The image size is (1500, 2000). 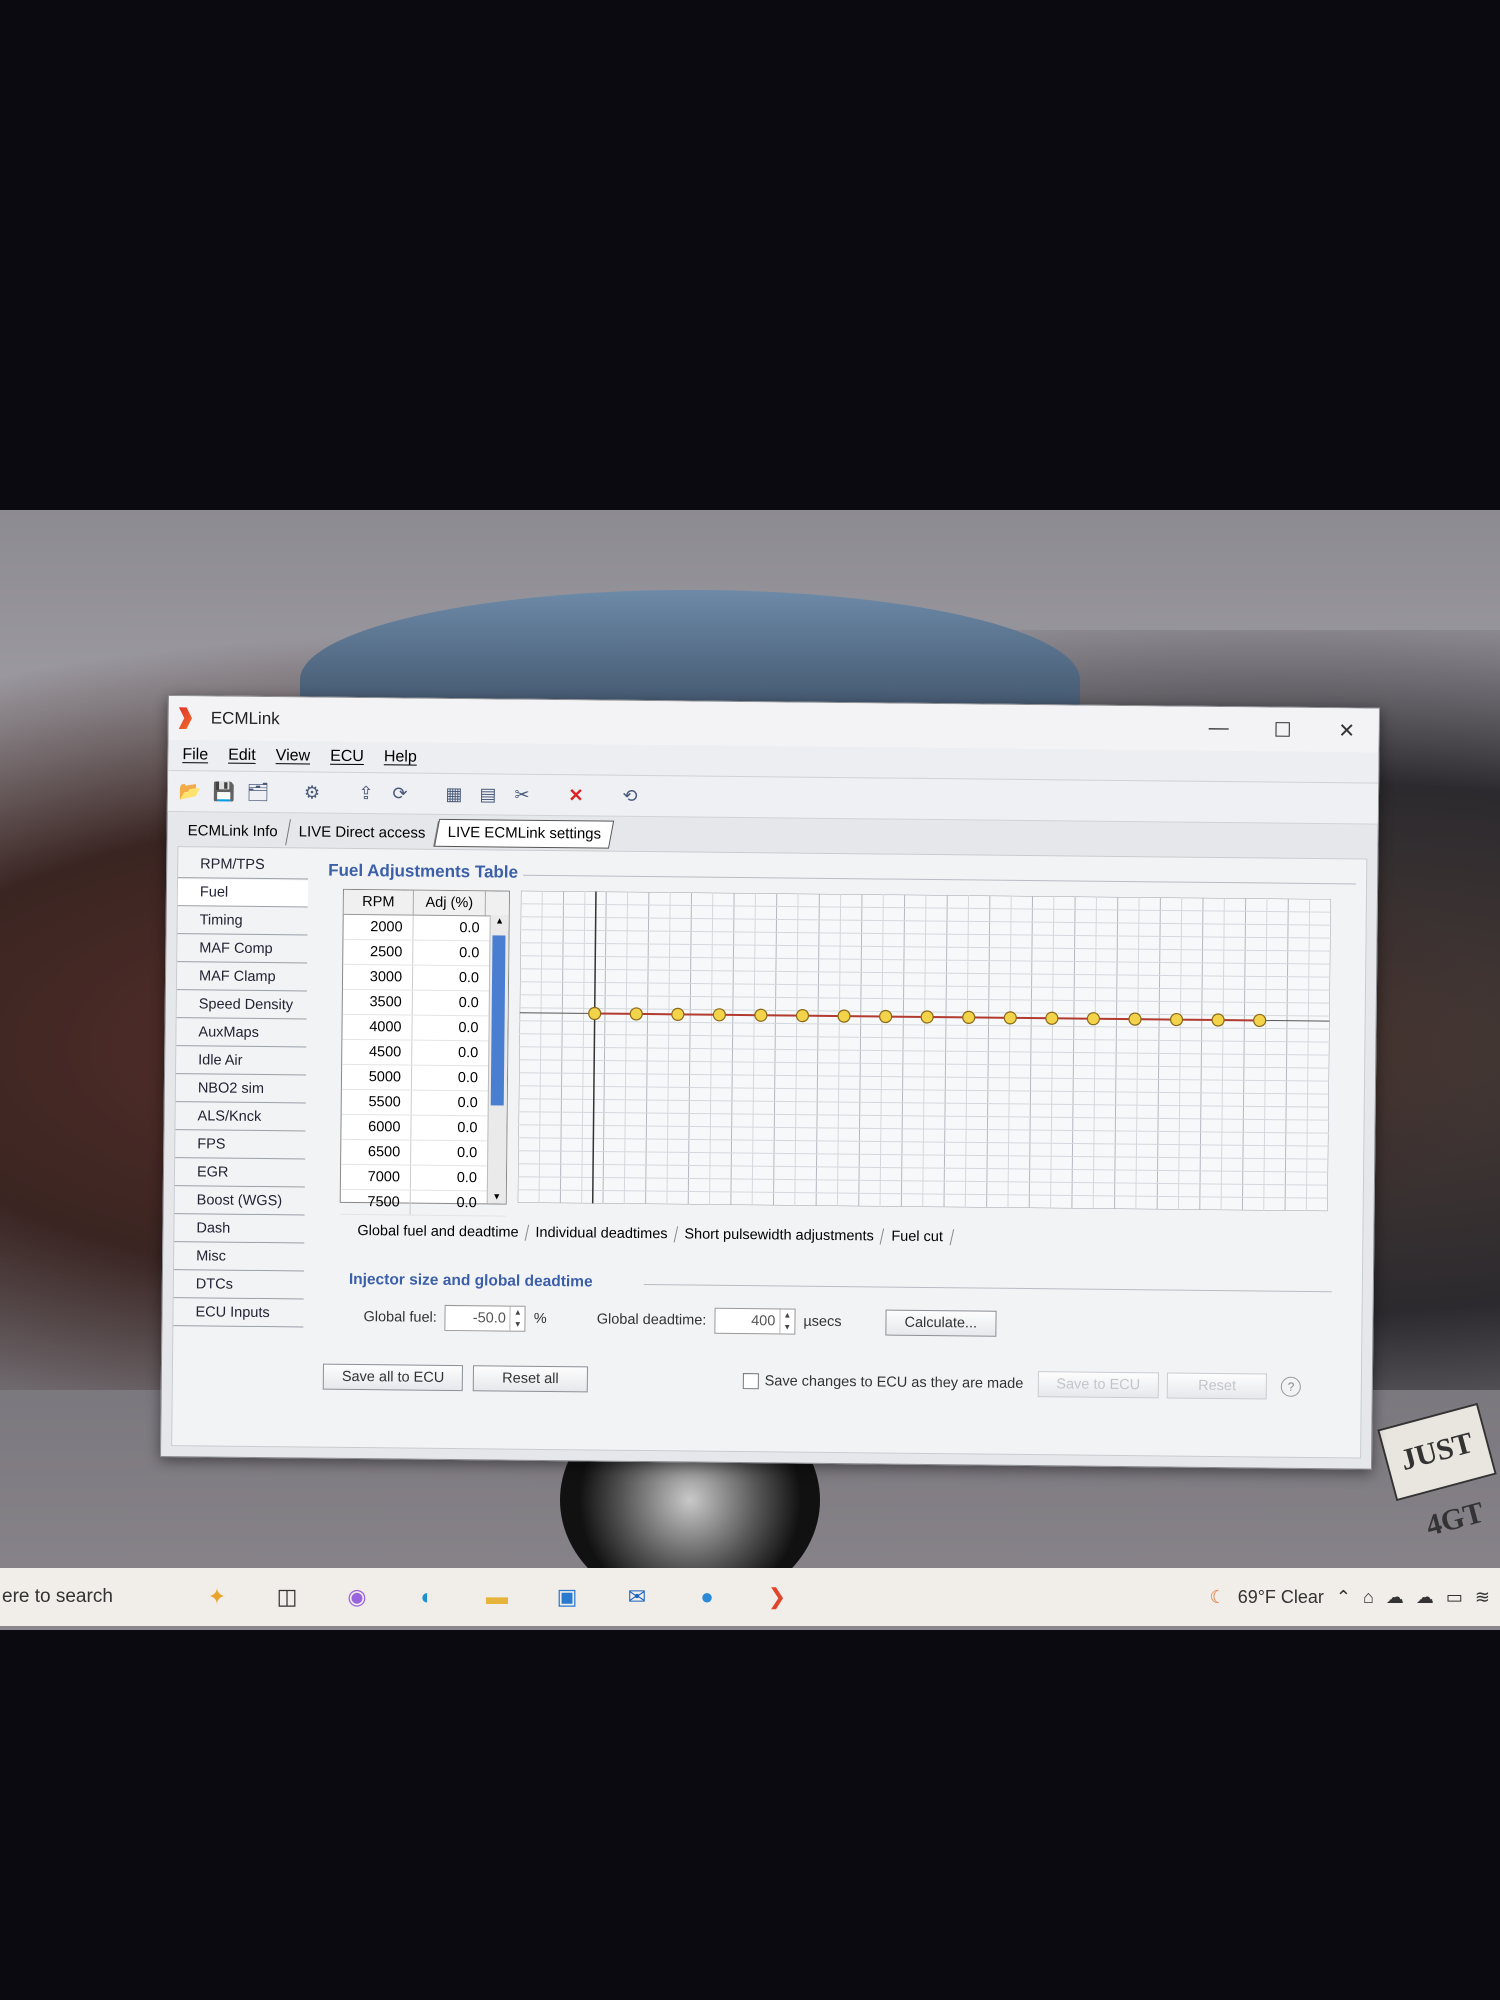 I want to click on open-folder-icon: 📂, so click(x=190, y=791).